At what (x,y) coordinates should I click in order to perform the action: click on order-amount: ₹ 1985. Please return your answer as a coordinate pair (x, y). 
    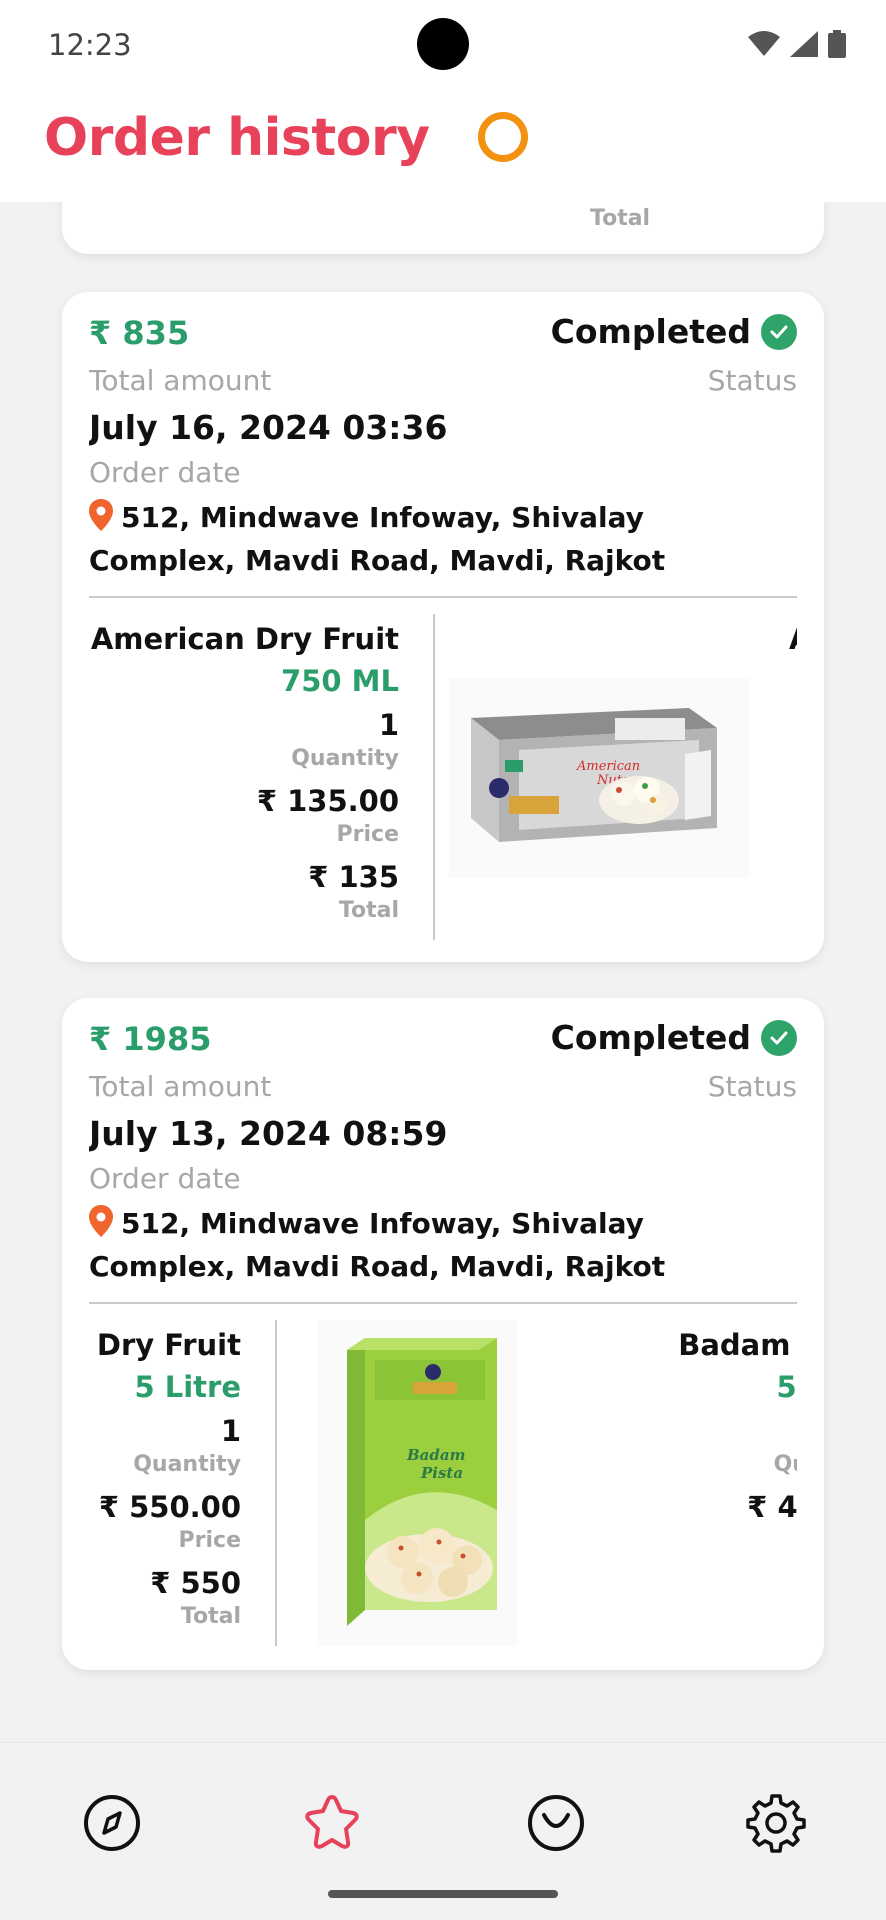
    Looking at the image, I should click on (150, 1039).